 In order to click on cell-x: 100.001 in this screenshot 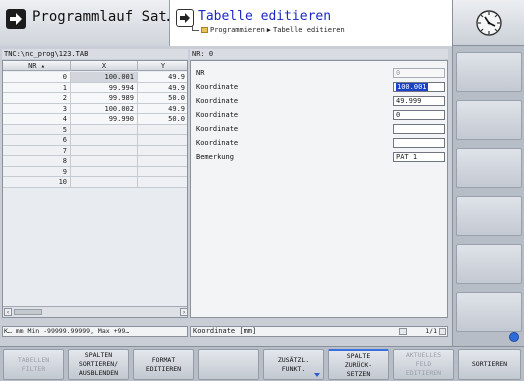, I will do `click(104, 77)`.